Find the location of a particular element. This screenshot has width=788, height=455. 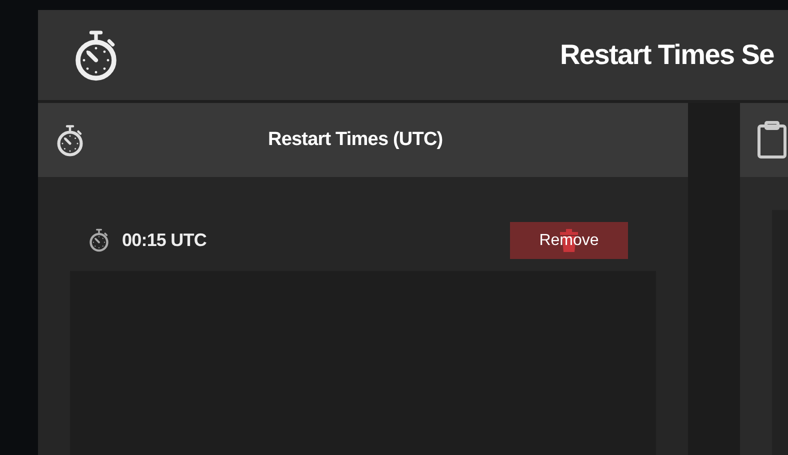

restart-time: 00:15 UTC is located at coordinates (164, 240).